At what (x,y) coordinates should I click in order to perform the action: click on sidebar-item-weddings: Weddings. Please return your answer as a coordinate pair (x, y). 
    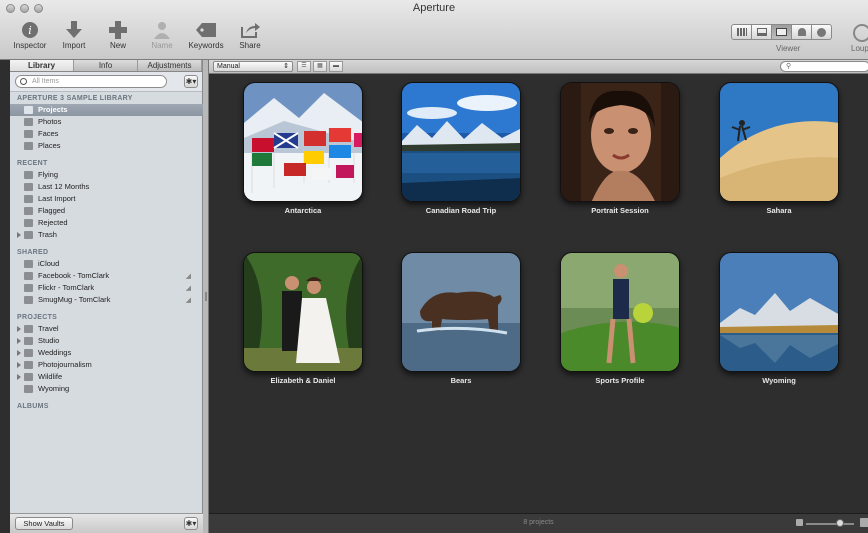
    Looking at the image, I should click on (106, 353).